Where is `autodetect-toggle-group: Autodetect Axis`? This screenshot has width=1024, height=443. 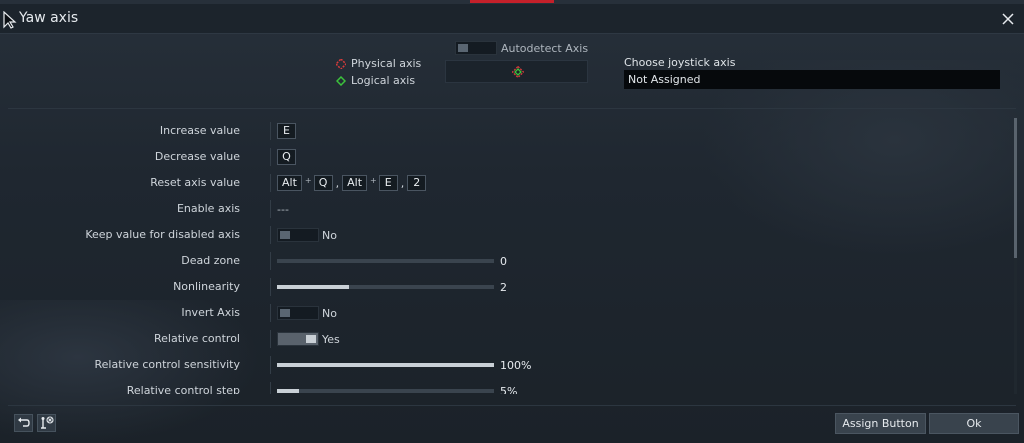
autodetect-toggle-group: Autodetect Axis is located at coordinates (521, 48).